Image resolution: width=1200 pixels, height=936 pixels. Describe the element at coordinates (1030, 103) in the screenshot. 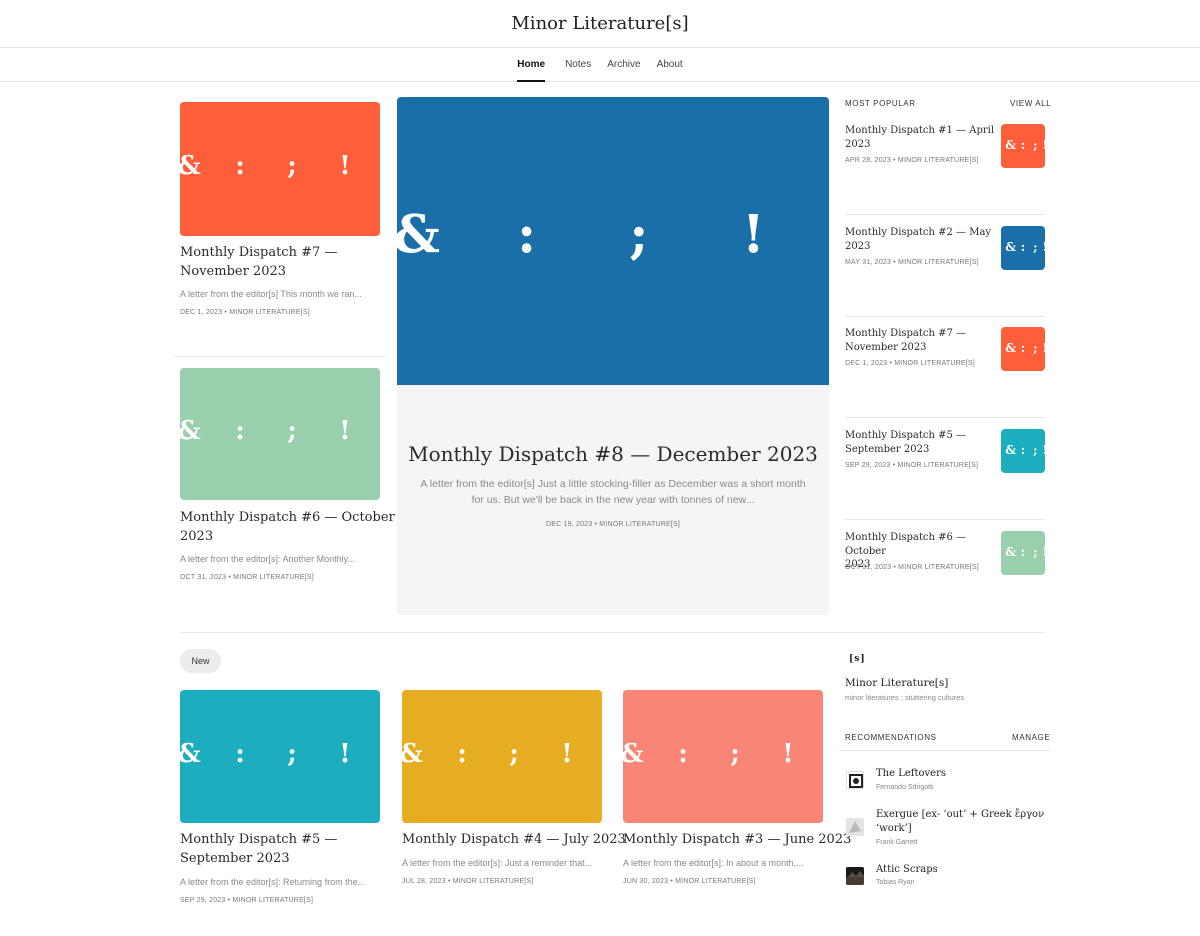

I see `view-all-link: VIEW ALL` at that location.